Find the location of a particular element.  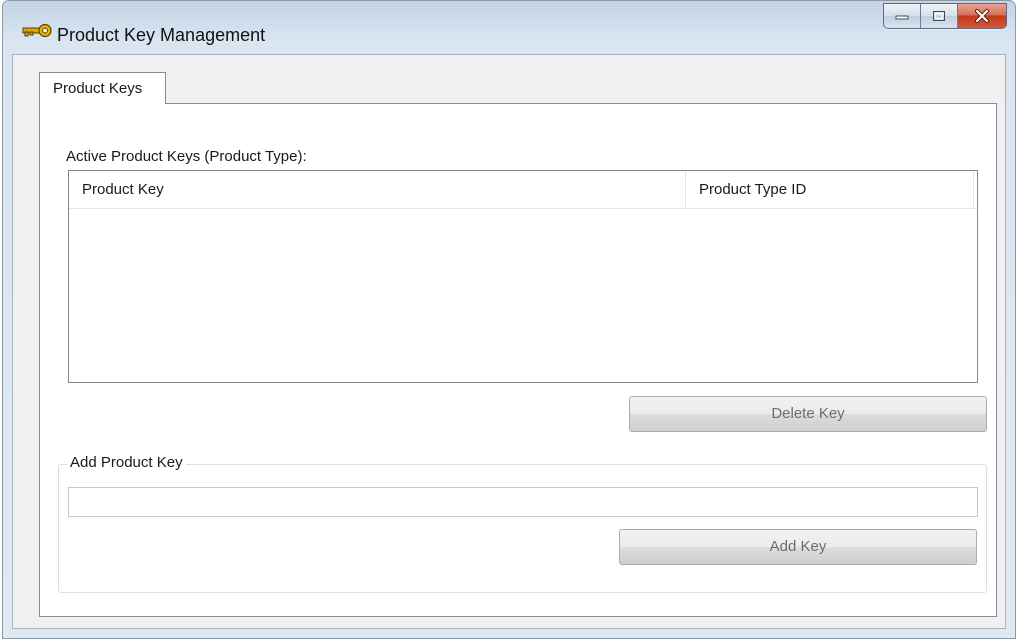

maximize-icon is located at coordinates (939, 16).